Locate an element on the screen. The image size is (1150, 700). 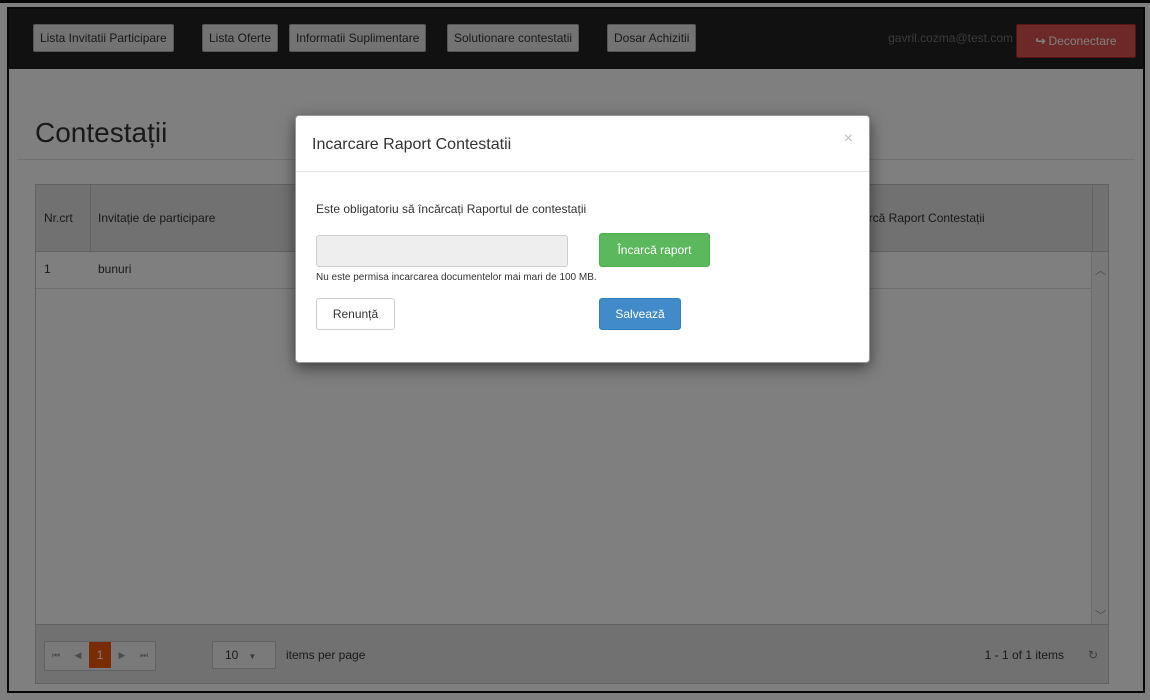
close-icon: × is located at coordinates (848, 139).